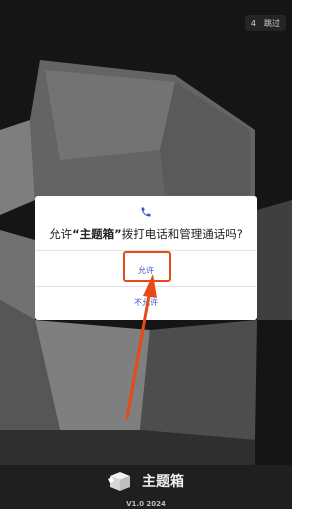  I want to click on deny-button: 不允许, so click(146, 302).